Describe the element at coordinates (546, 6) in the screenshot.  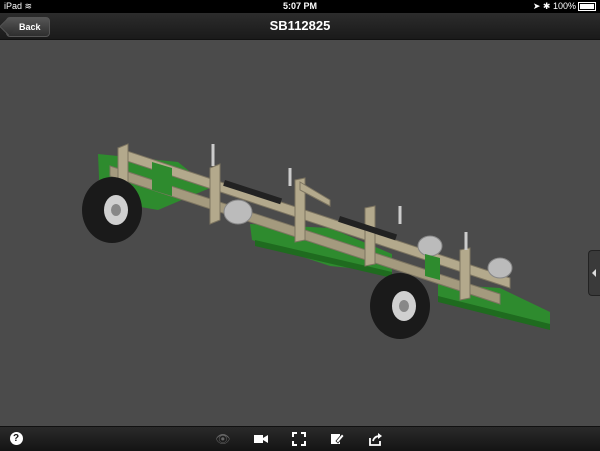
I see `bluetooth-icon: ✱` at that location.